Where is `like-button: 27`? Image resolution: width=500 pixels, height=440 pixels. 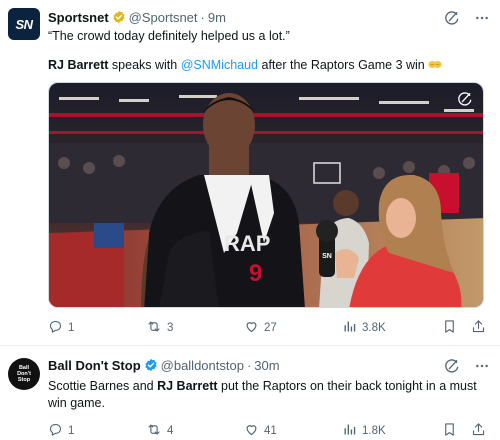
like-button: 27 is located at coordinates (293, 328).